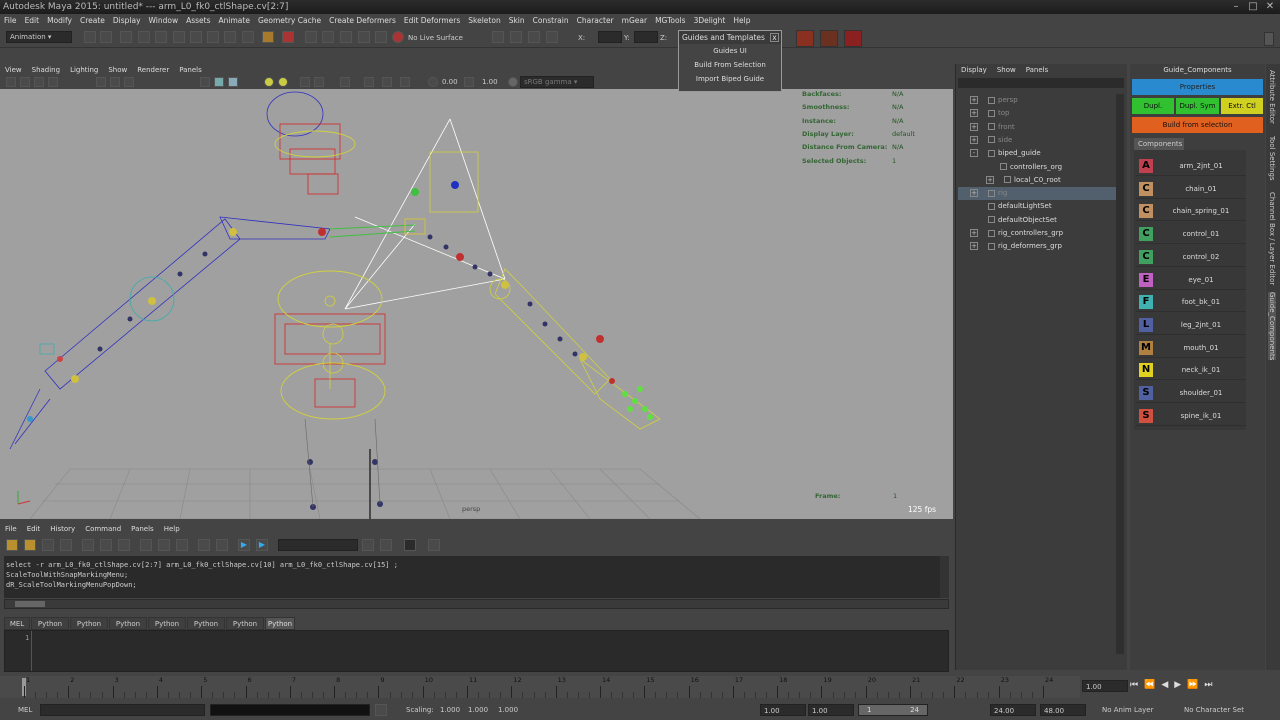  What do you see at coordinates (269, 82) in the screenshot?
I see `lights-icon` at bounding box center [269, 82].